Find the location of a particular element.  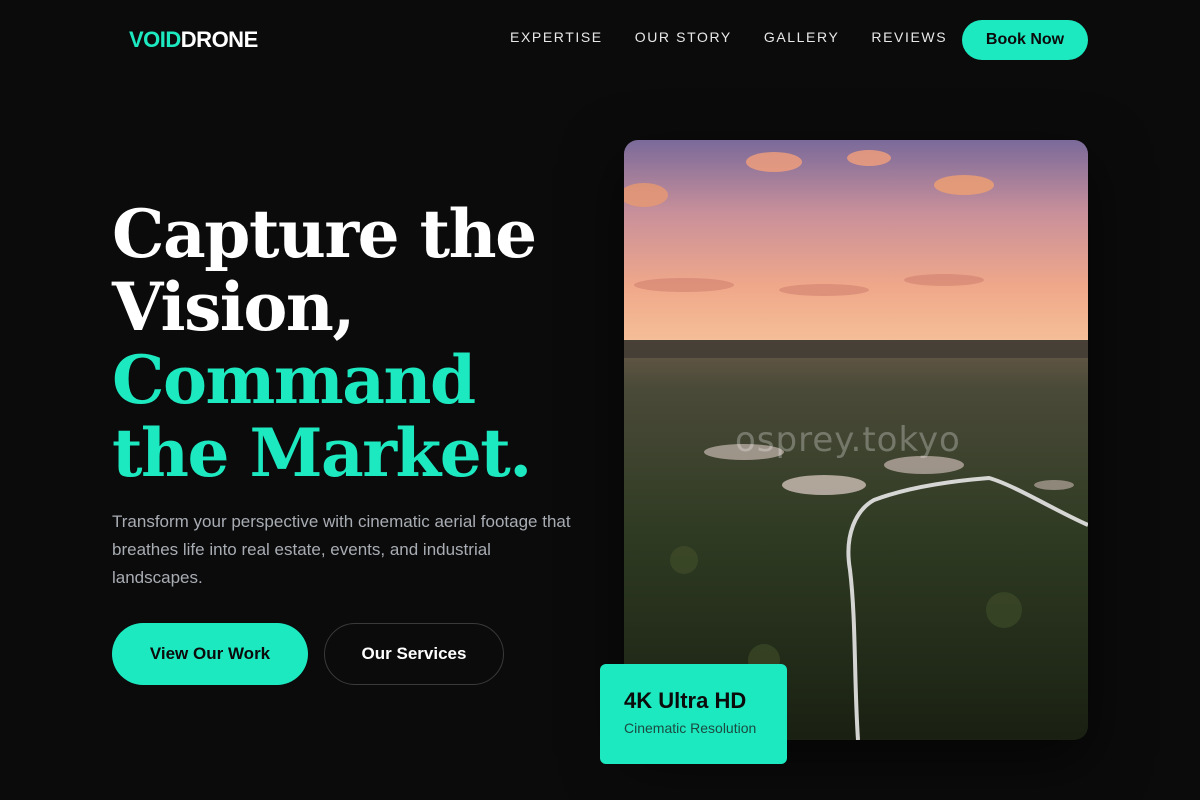

book-now-button: Book Now is located at coordinates (1025, 40).